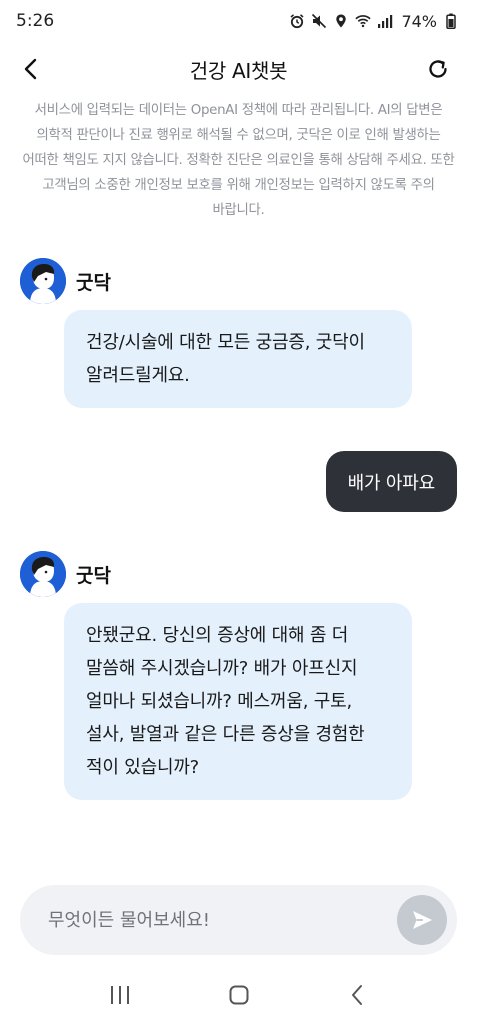  I want to click on signal-icon, so click(385, 21).